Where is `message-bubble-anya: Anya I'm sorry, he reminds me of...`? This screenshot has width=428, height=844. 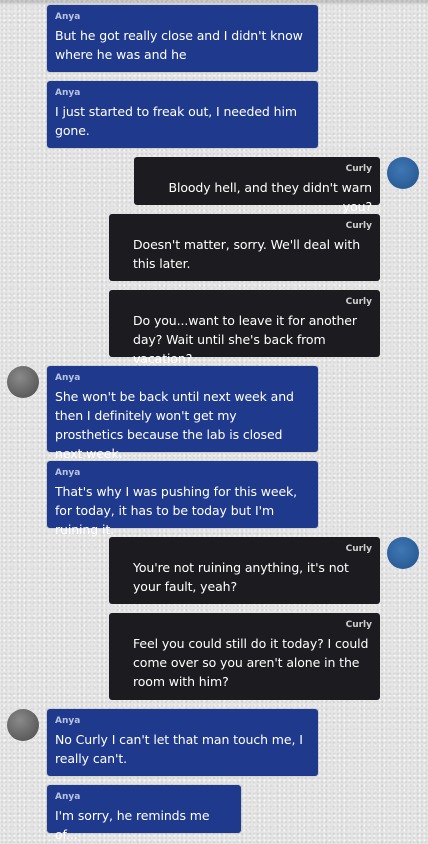
message-bubble-anya: Anya I'm sorry, he reminds me of... is located at coordinates (144, 813).